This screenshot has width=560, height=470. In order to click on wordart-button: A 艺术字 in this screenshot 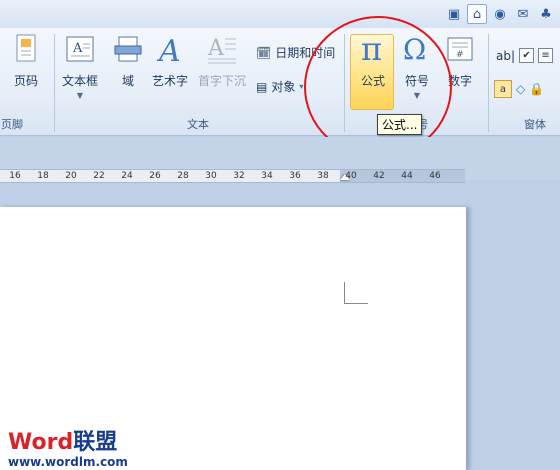, I will do `click(170, 60)`.